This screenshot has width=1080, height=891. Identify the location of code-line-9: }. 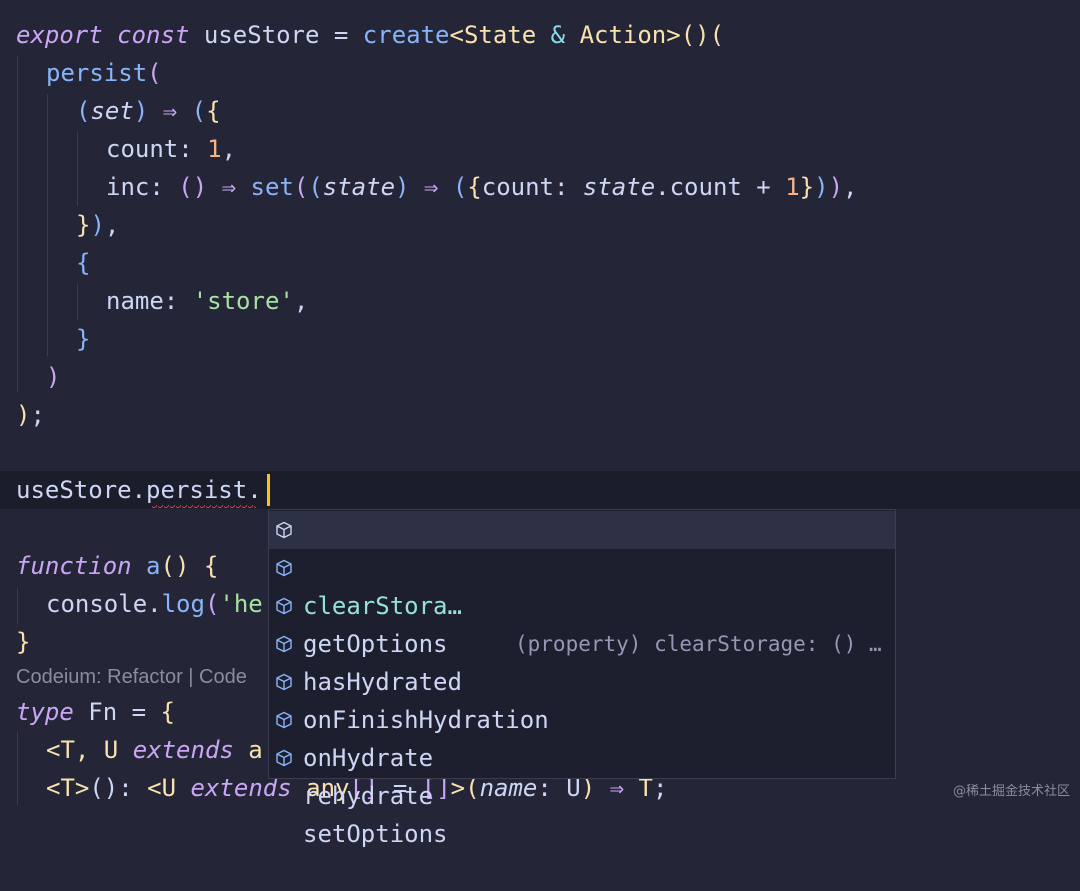
(83, 339).